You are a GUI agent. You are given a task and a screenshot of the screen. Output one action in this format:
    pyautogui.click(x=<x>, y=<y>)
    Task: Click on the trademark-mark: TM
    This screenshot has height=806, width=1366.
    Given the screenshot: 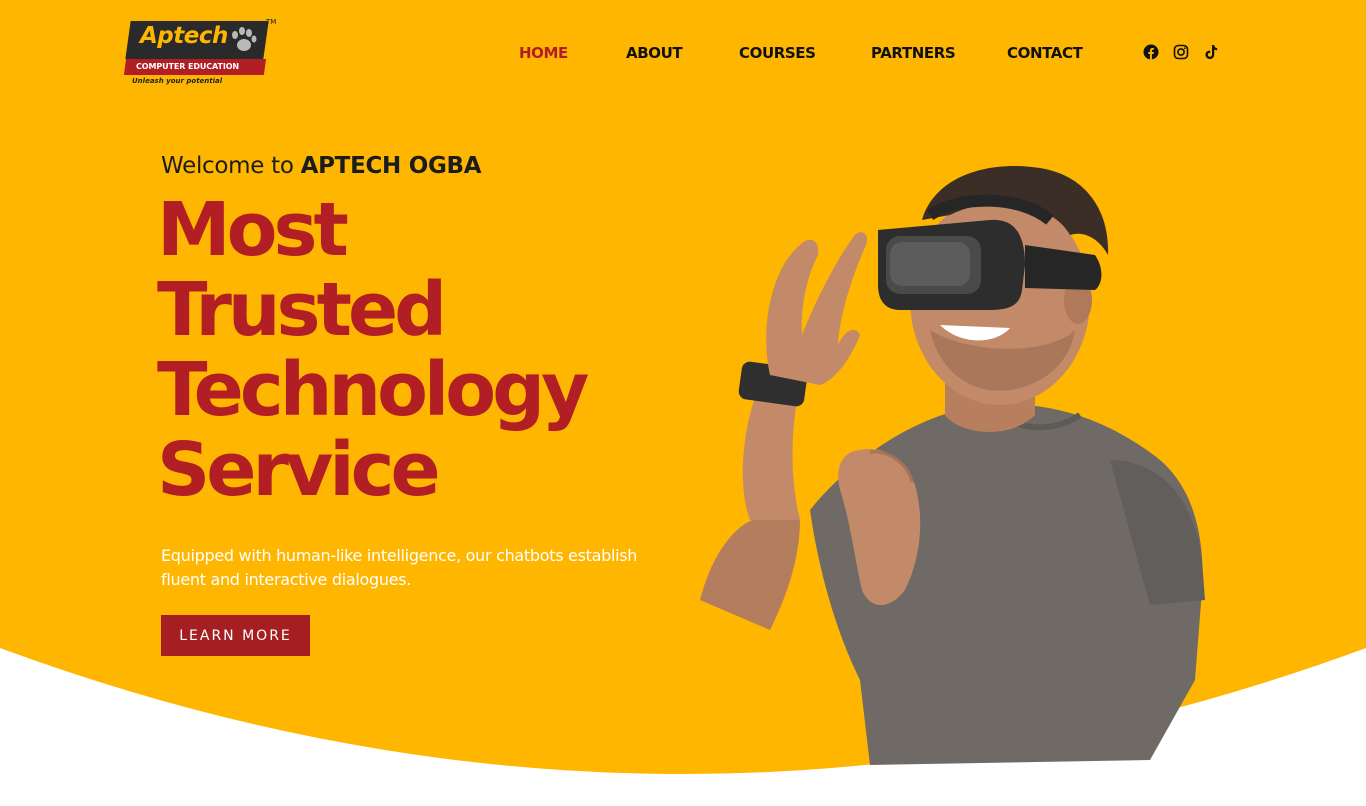 What is the action you would take?
    pyautogui.click(x=271, y=22)
    